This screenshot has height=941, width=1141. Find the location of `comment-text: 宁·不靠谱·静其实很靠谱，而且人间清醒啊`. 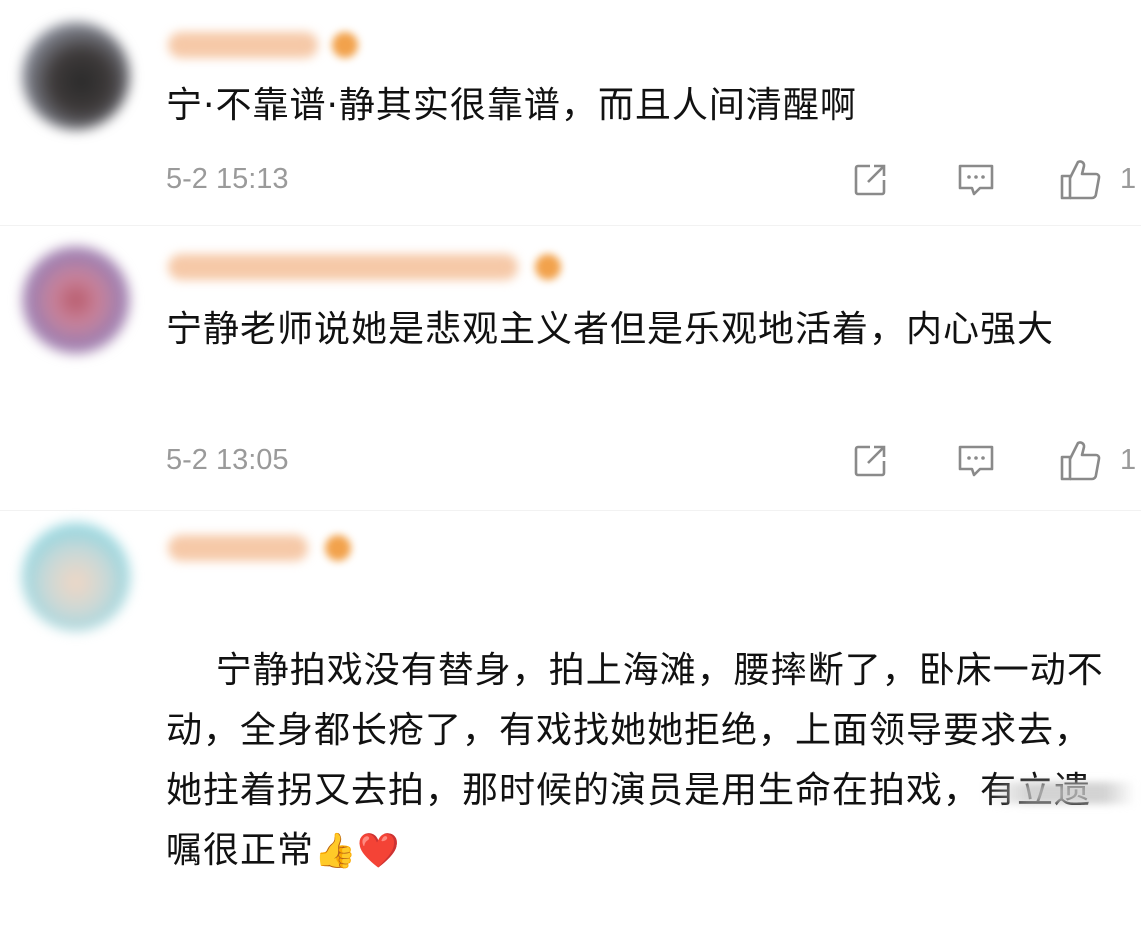

comment-text: 宁·不靠谱·静其实很靠谱，而且人间清醒啊 is located at coordinates (511, 105).